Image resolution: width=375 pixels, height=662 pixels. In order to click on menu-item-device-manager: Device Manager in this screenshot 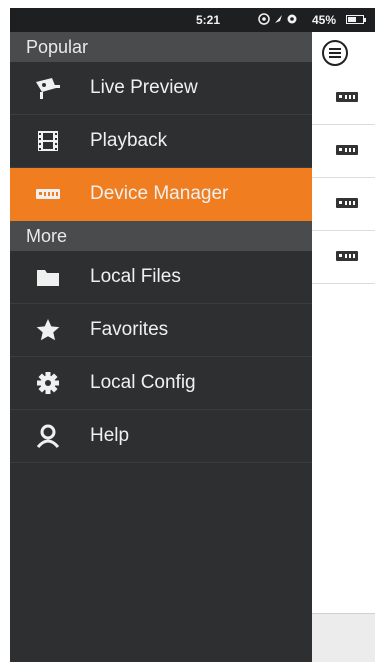, I will do `click(161, 194)`.